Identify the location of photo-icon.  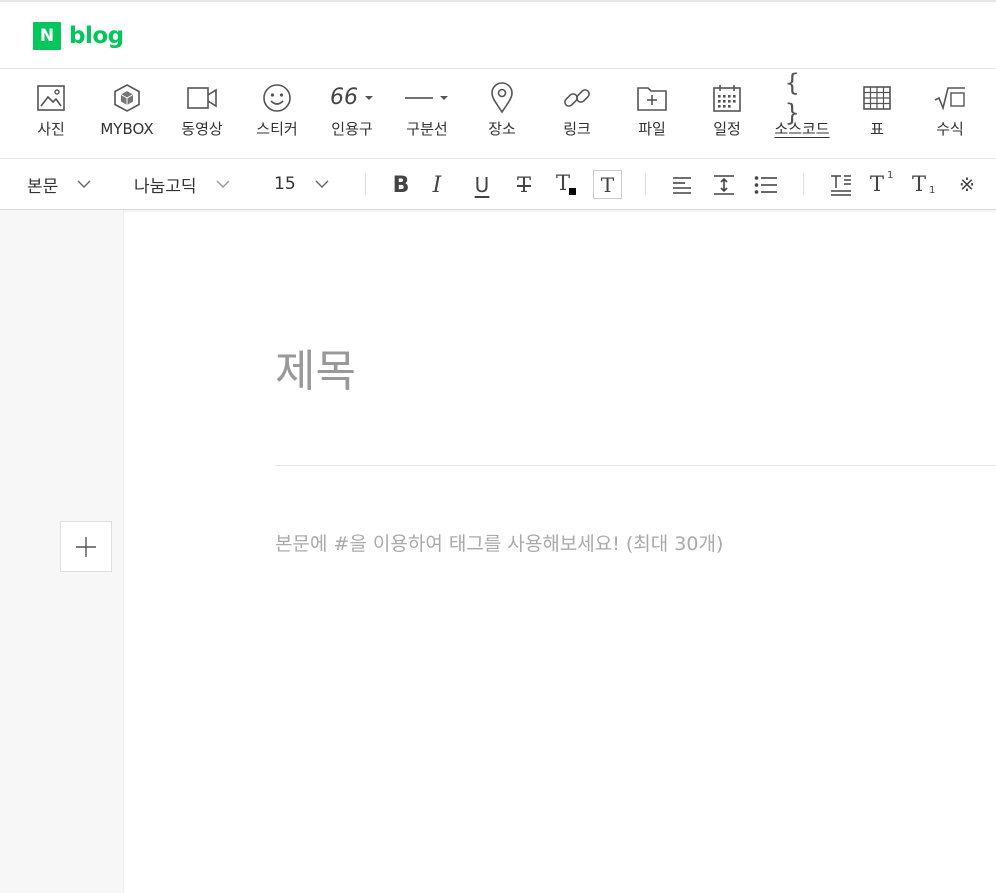
(51, 98).